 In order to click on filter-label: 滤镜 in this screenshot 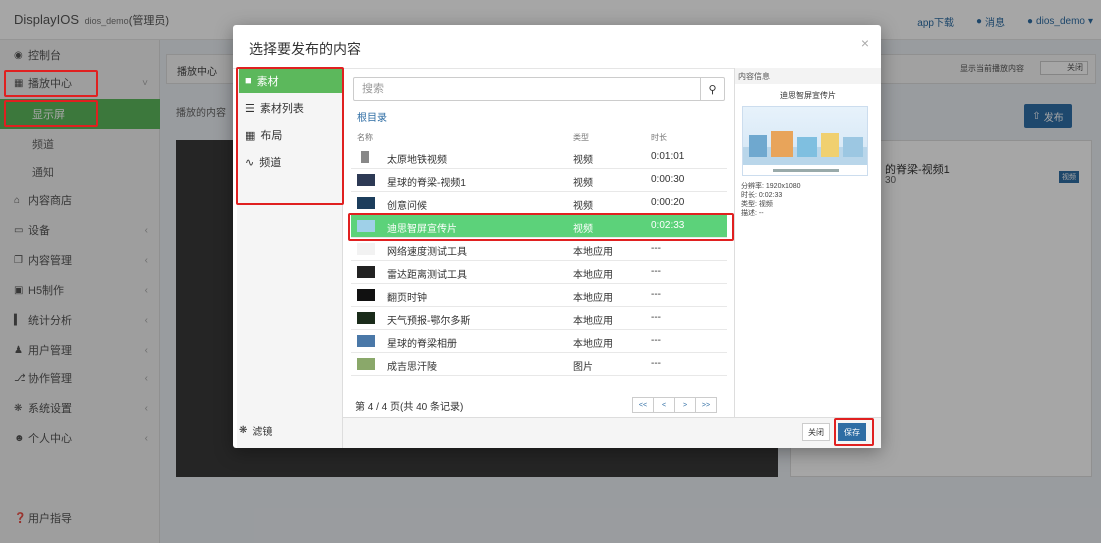, I will do `click(262, 432)`.